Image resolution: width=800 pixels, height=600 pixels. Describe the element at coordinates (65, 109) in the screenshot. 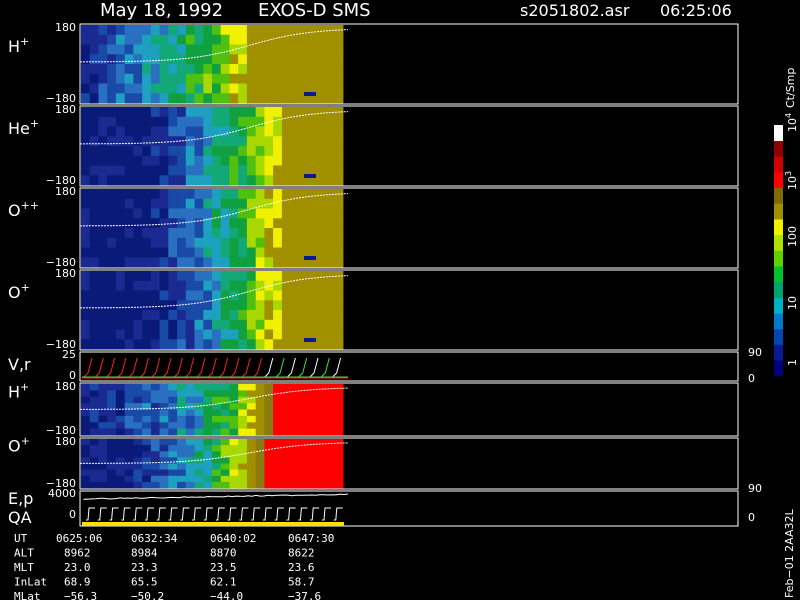

I see `y-tick-max: 180` at that location.